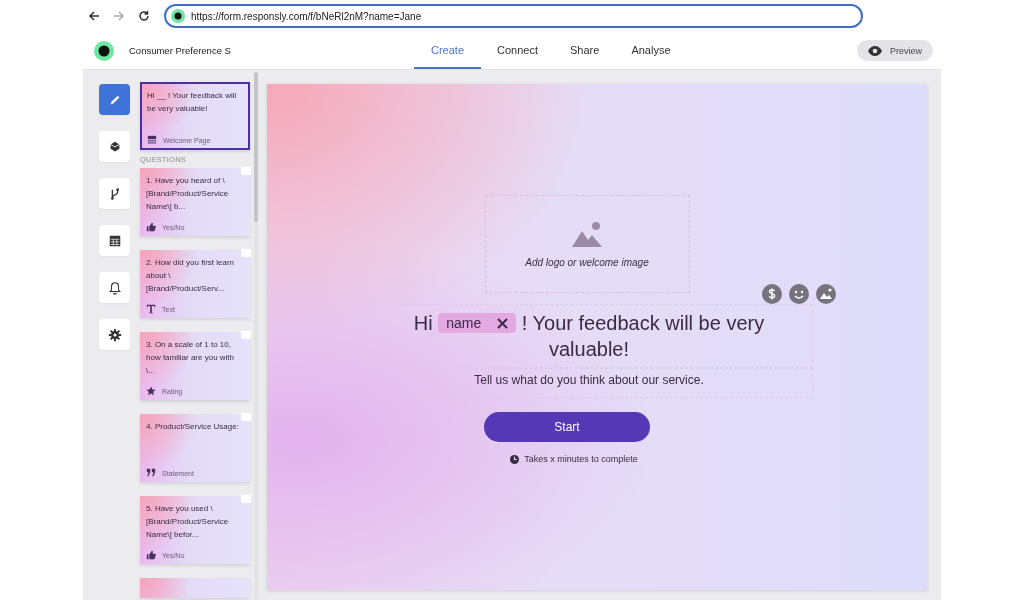 Image resolution: width=1024 pixels, height=600 pixels. Describe the element at coordinates (799, 294) in the screenshot. I see `smiley-icon` at that location.